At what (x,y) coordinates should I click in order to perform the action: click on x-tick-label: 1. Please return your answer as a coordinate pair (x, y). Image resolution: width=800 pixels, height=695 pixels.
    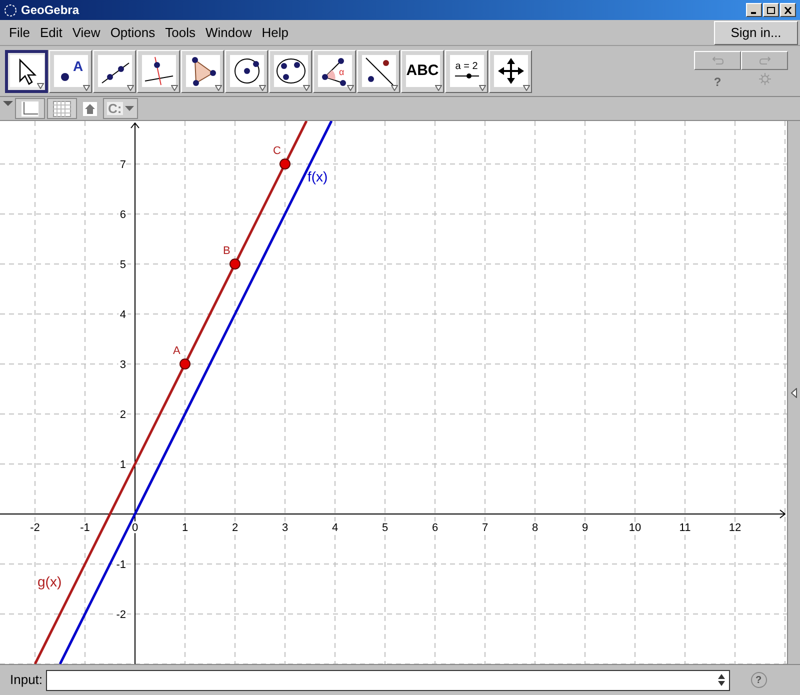
    Looking at the image, I should click on (185, 528).